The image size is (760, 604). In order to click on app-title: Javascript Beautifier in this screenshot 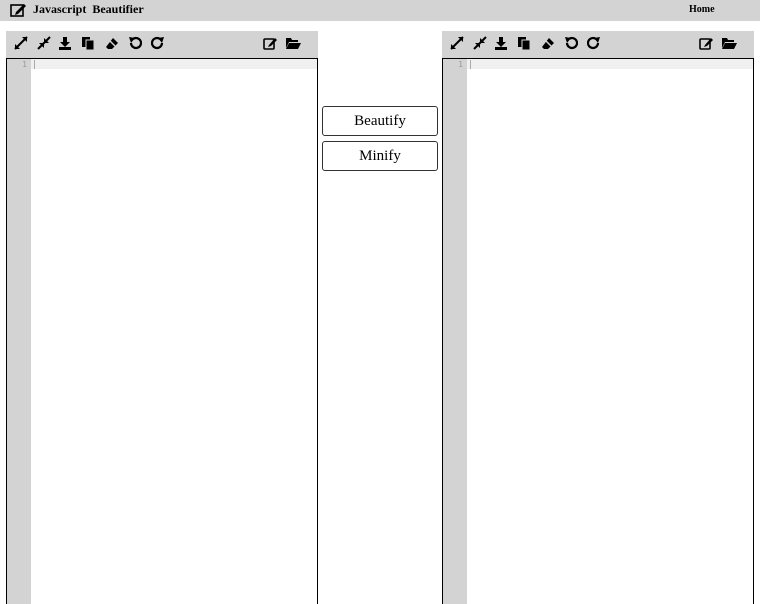, I will do `click(88, 9)`.